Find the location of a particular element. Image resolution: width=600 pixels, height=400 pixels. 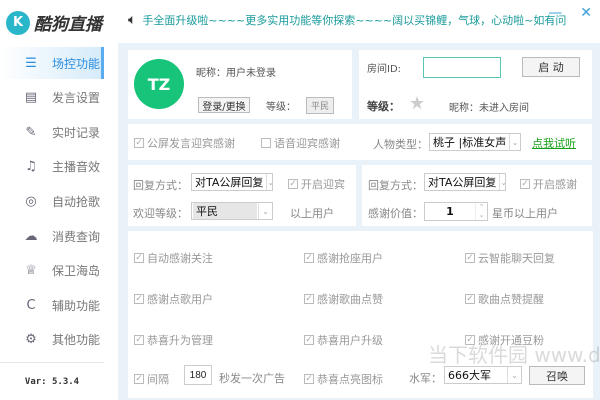

level-badge: 平民 is located at coordinates (320, 105).